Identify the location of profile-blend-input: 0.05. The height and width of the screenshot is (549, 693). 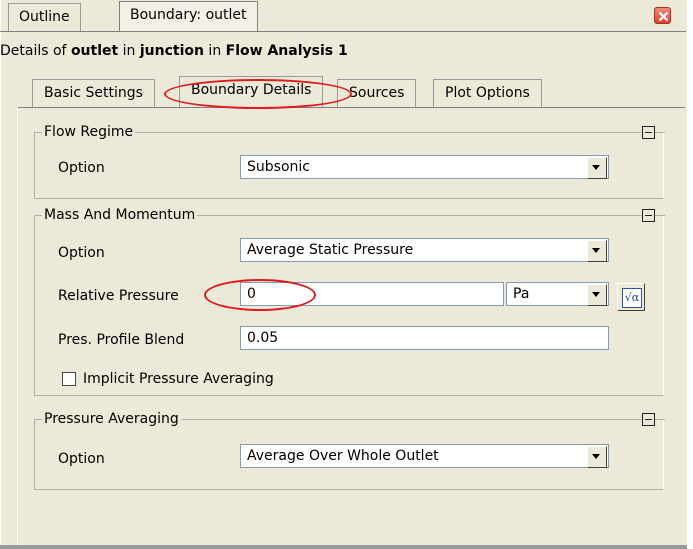
(424, 338).